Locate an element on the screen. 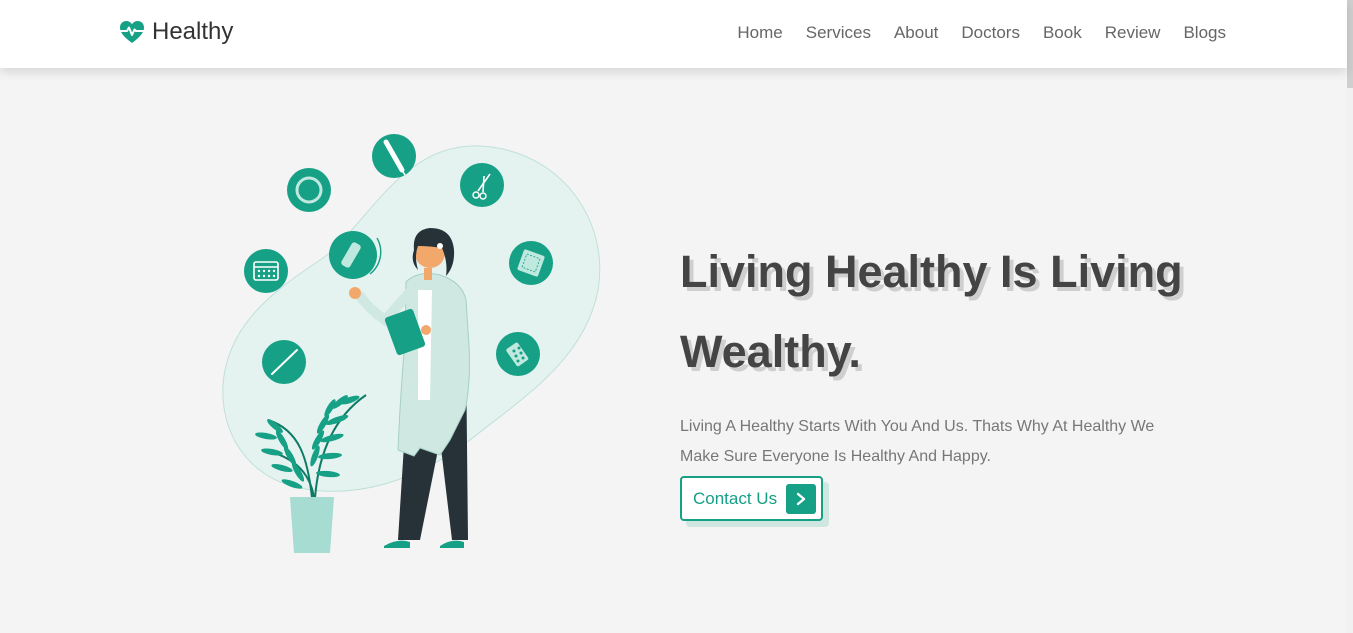 This screenshot has width=1353, height=633. brand-logo: Healthy is located at coordinates (175, 32).